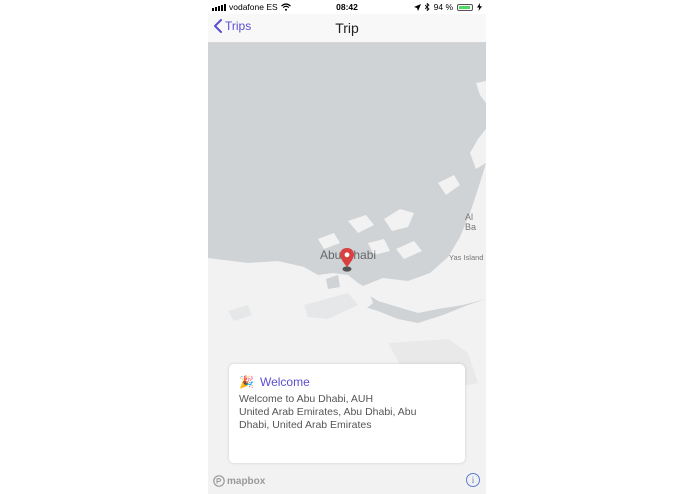  What do you see at coordinates (417, 7) in the screenshot?
I see `location-arrow-icon` at bounding box center [417, 7].